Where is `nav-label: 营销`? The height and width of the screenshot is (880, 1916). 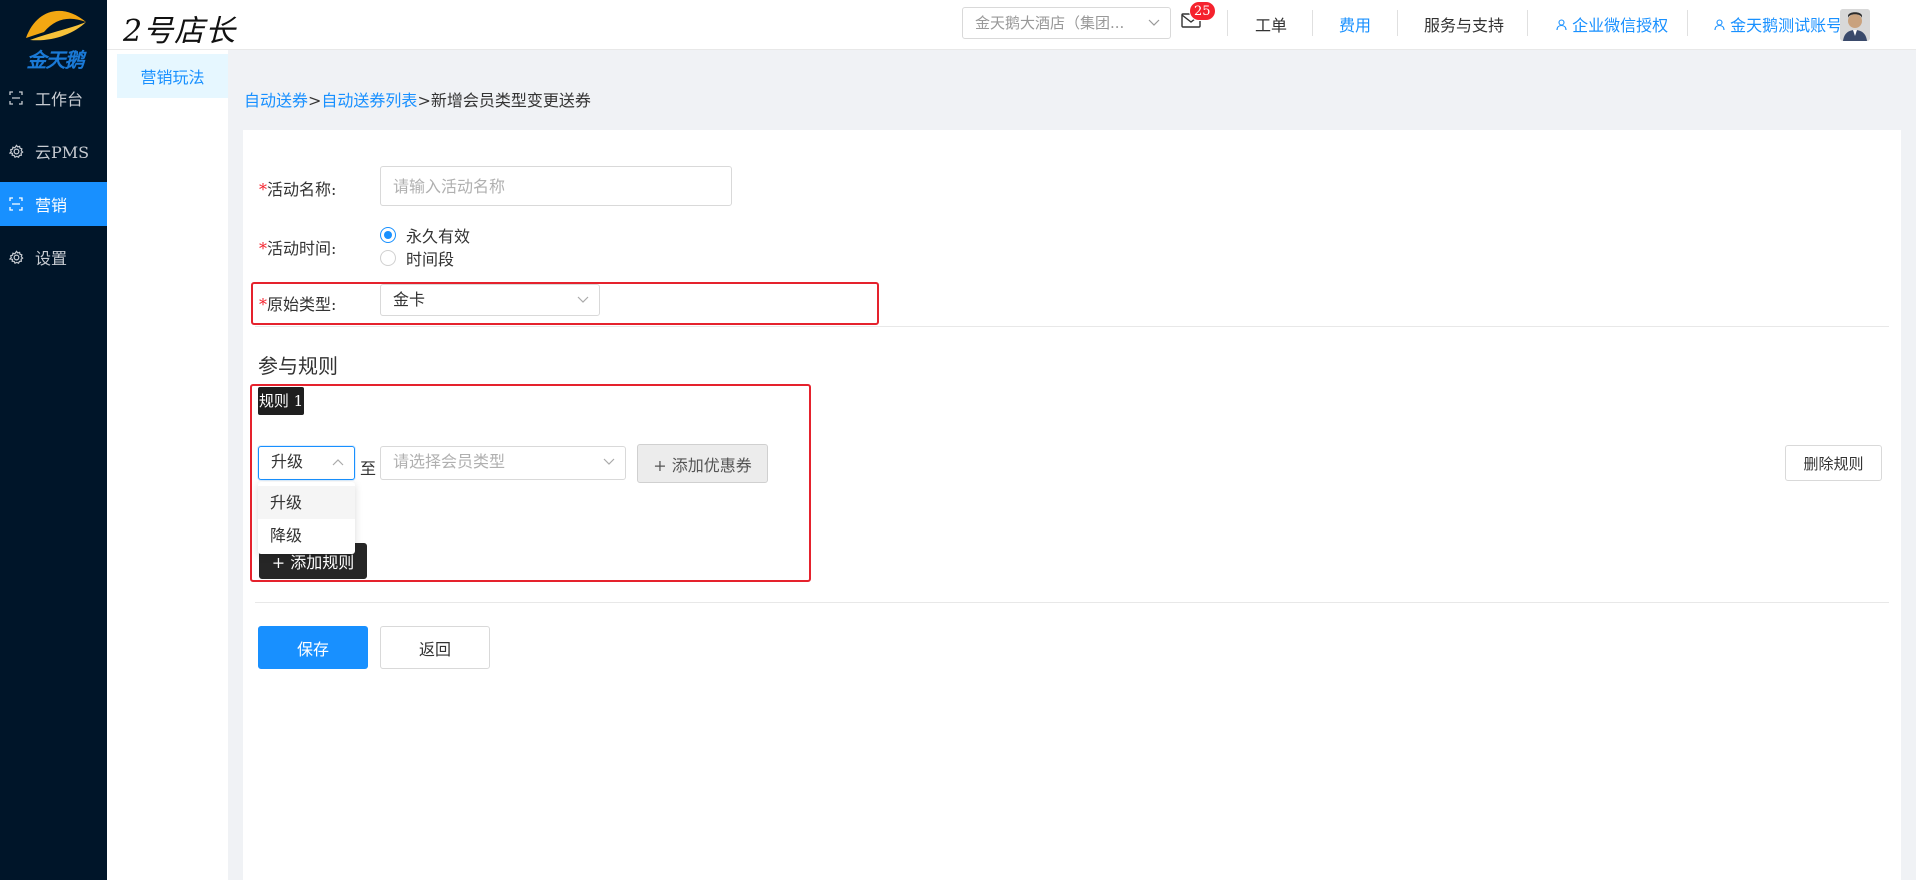 nav-label: 营销 is located at coordinates (51, 205).